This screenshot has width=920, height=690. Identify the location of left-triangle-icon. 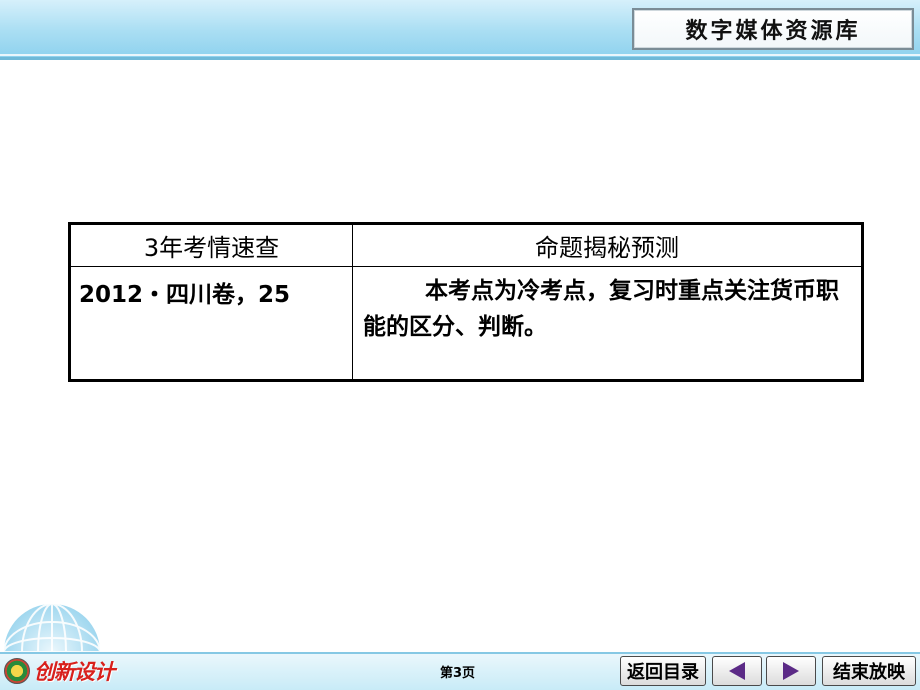
(737, 671).